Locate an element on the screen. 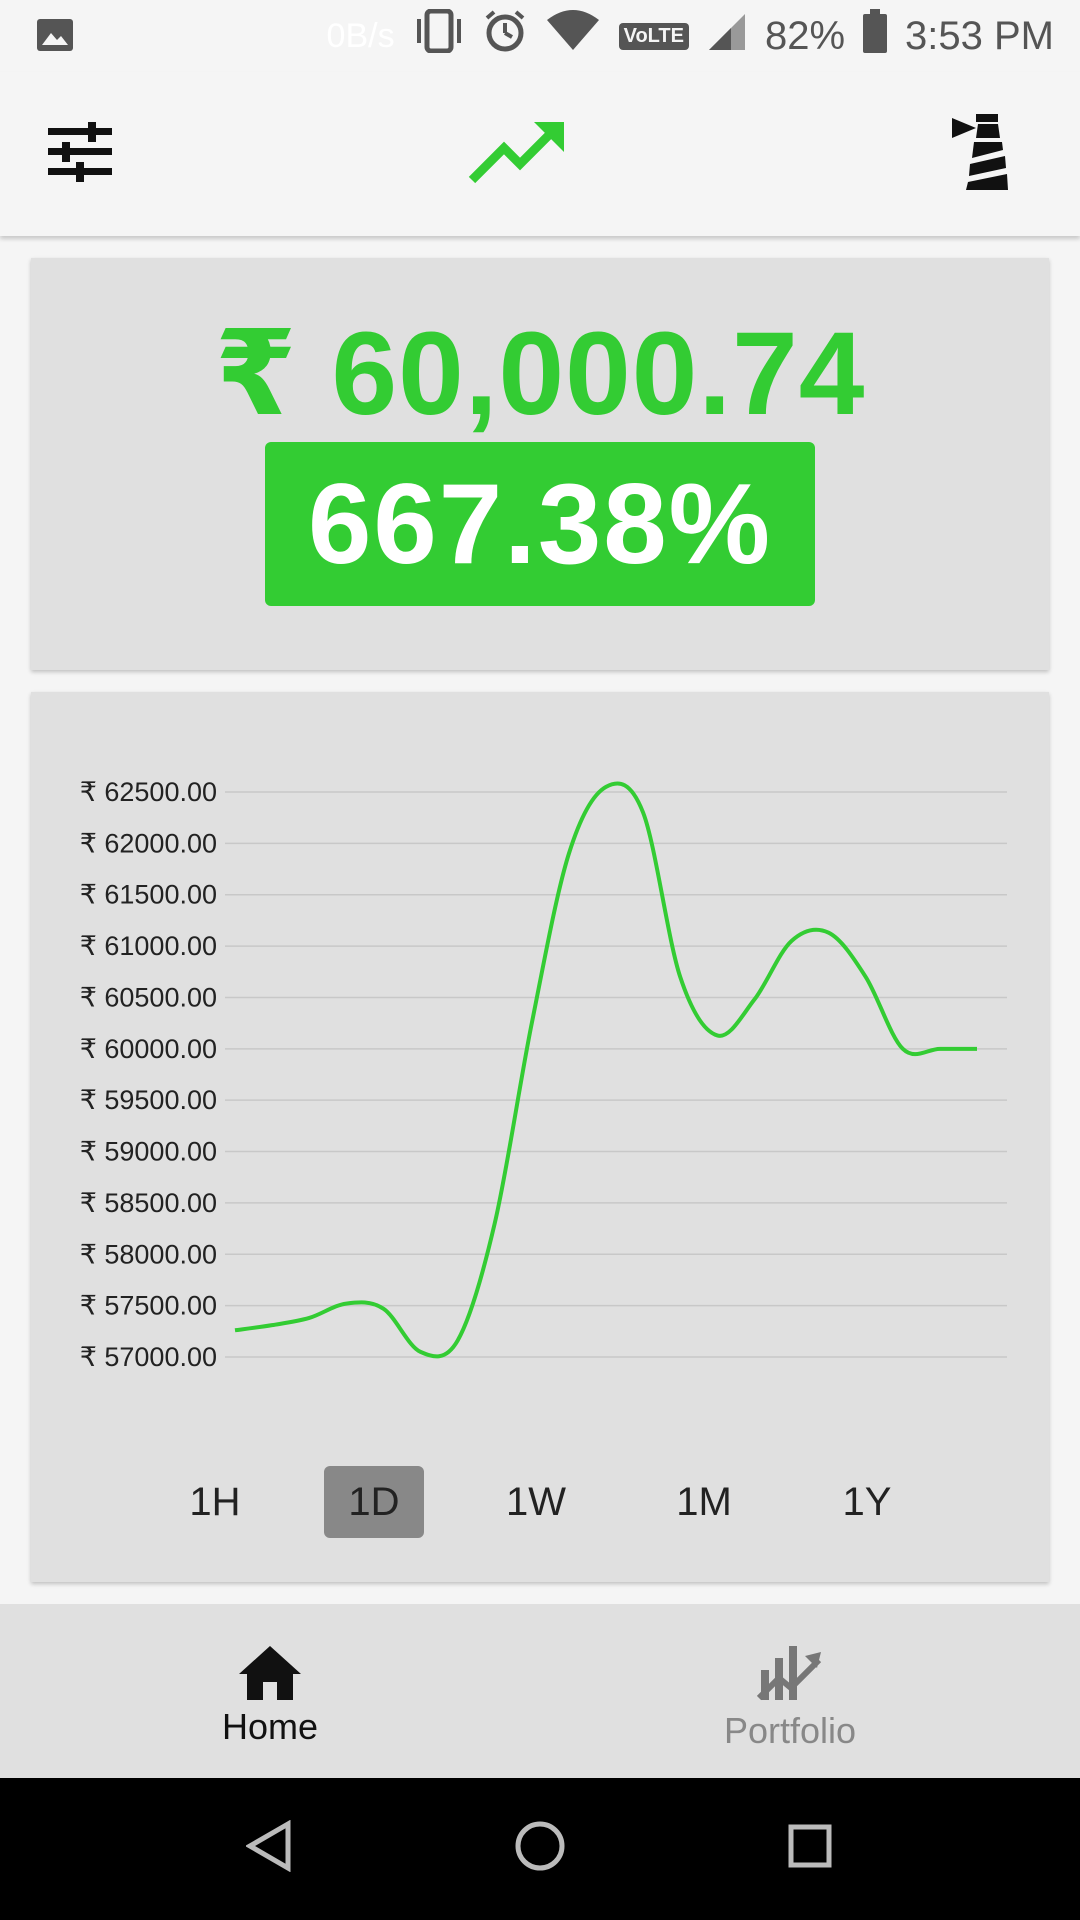  y-tick-label: ₹ 59500.00 is located at coordinates (148, 1100).